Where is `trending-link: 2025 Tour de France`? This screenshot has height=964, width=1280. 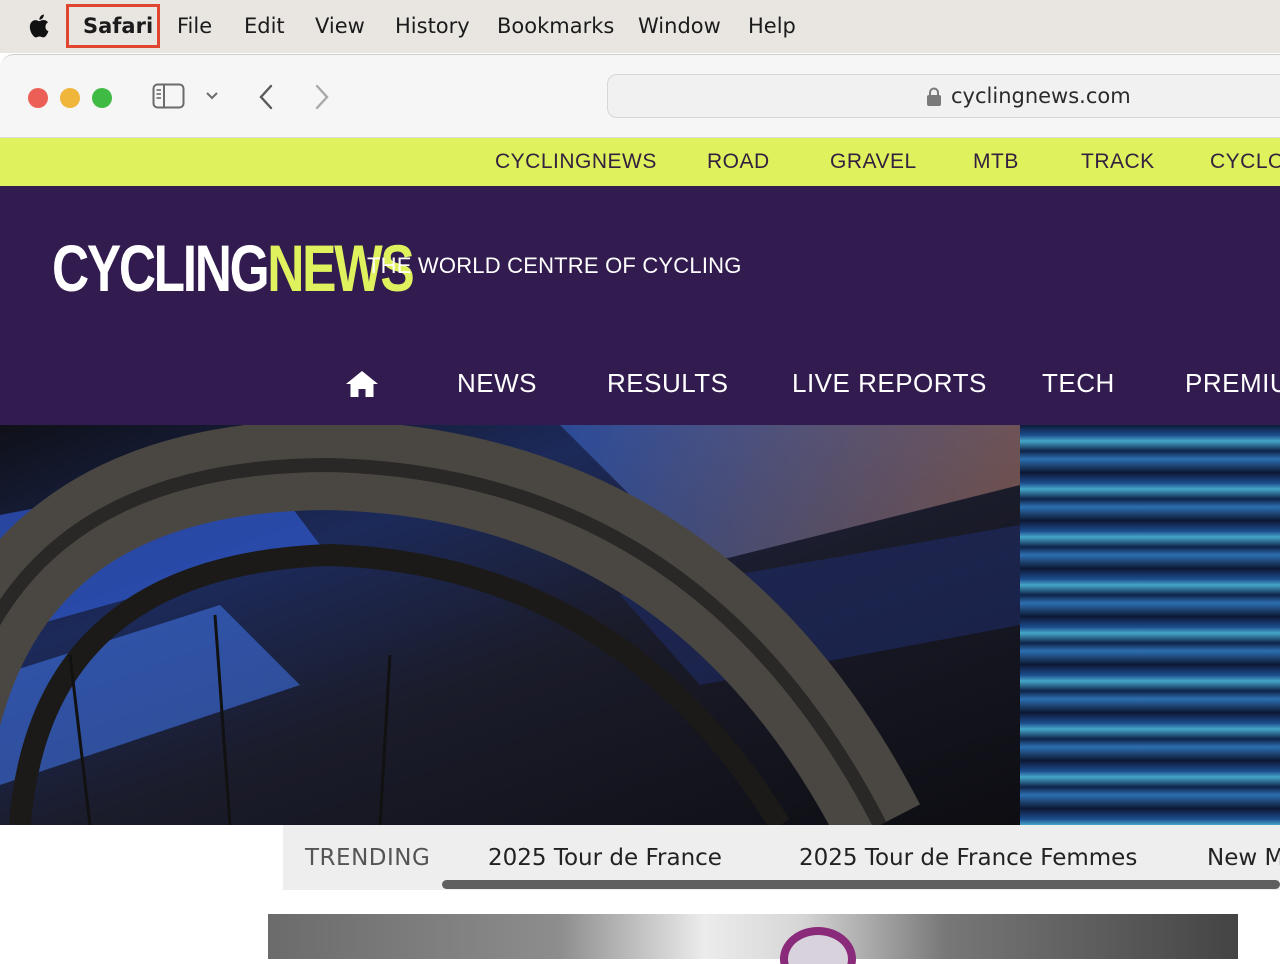
trending-link: 2025 Tour de France is located at coordinates (605, 858).